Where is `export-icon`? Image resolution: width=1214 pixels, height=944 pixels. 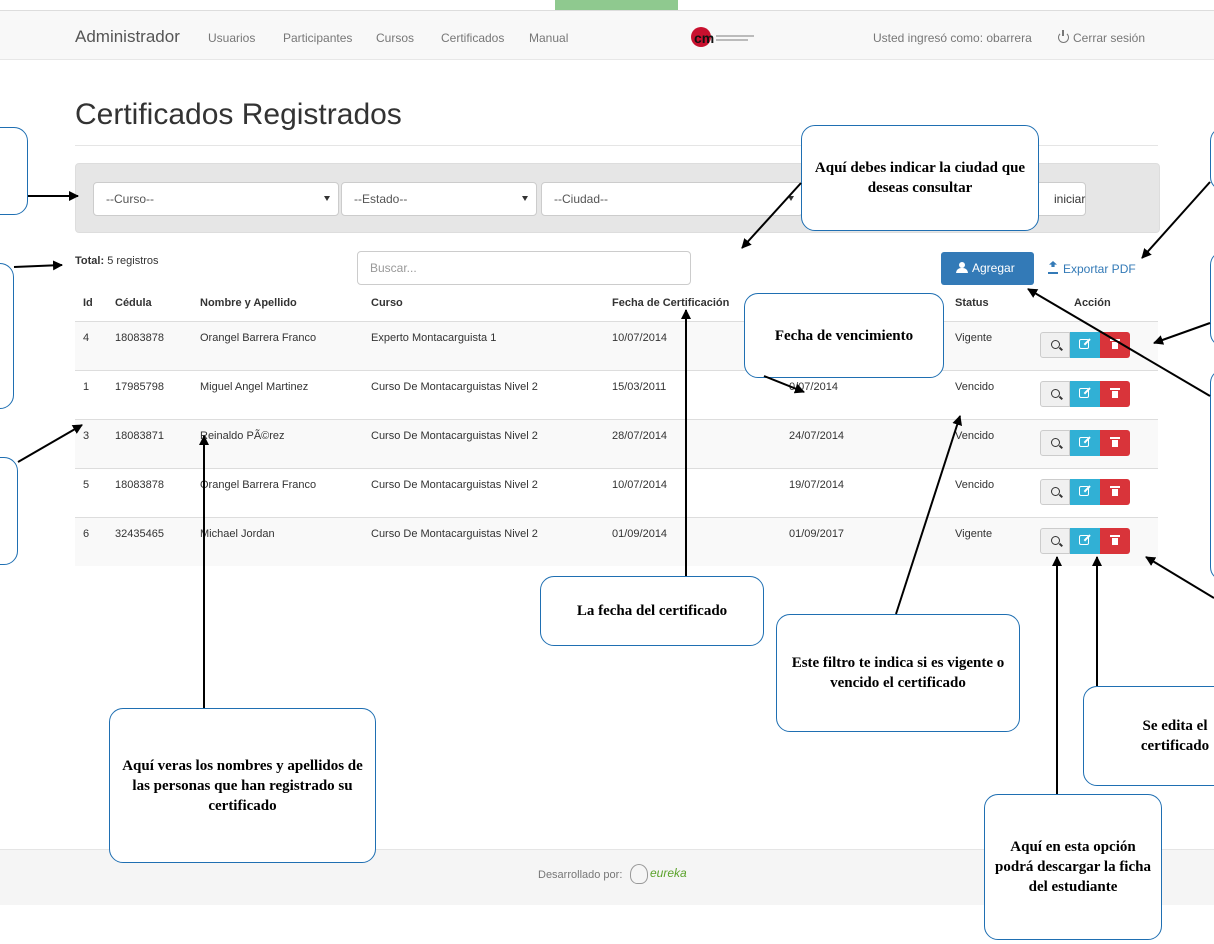
export-icon is located at coordinates (1053, 267).